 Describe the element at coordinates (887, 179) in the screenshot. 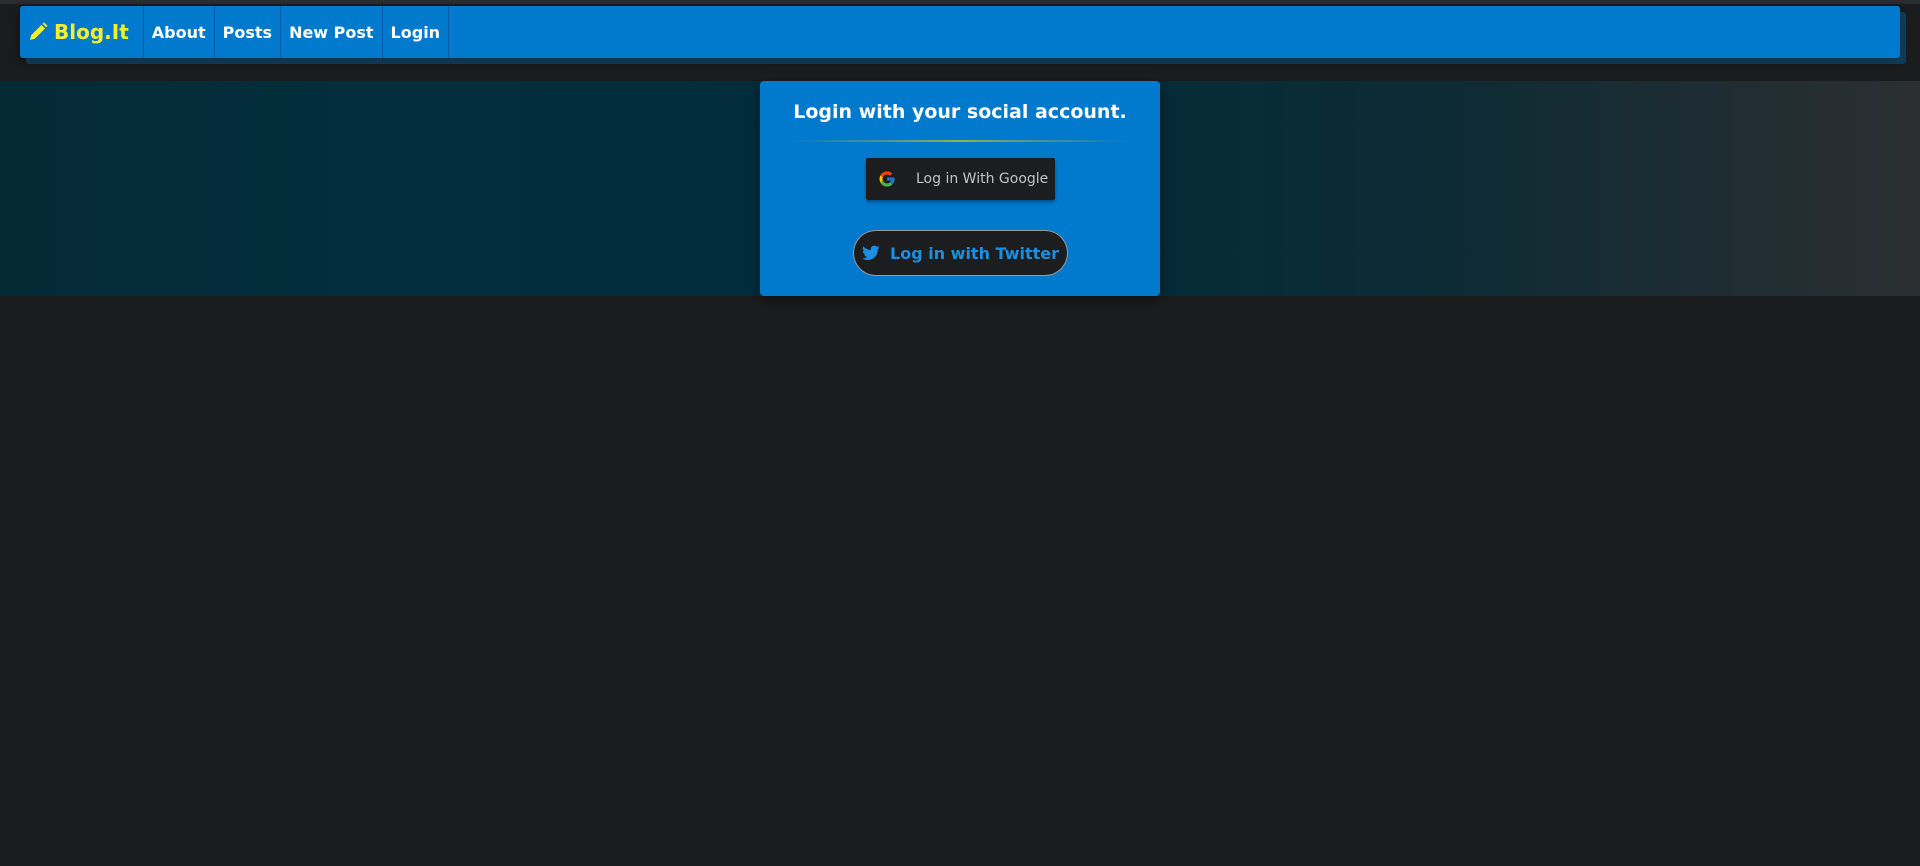

I see `google-icon` at that location.